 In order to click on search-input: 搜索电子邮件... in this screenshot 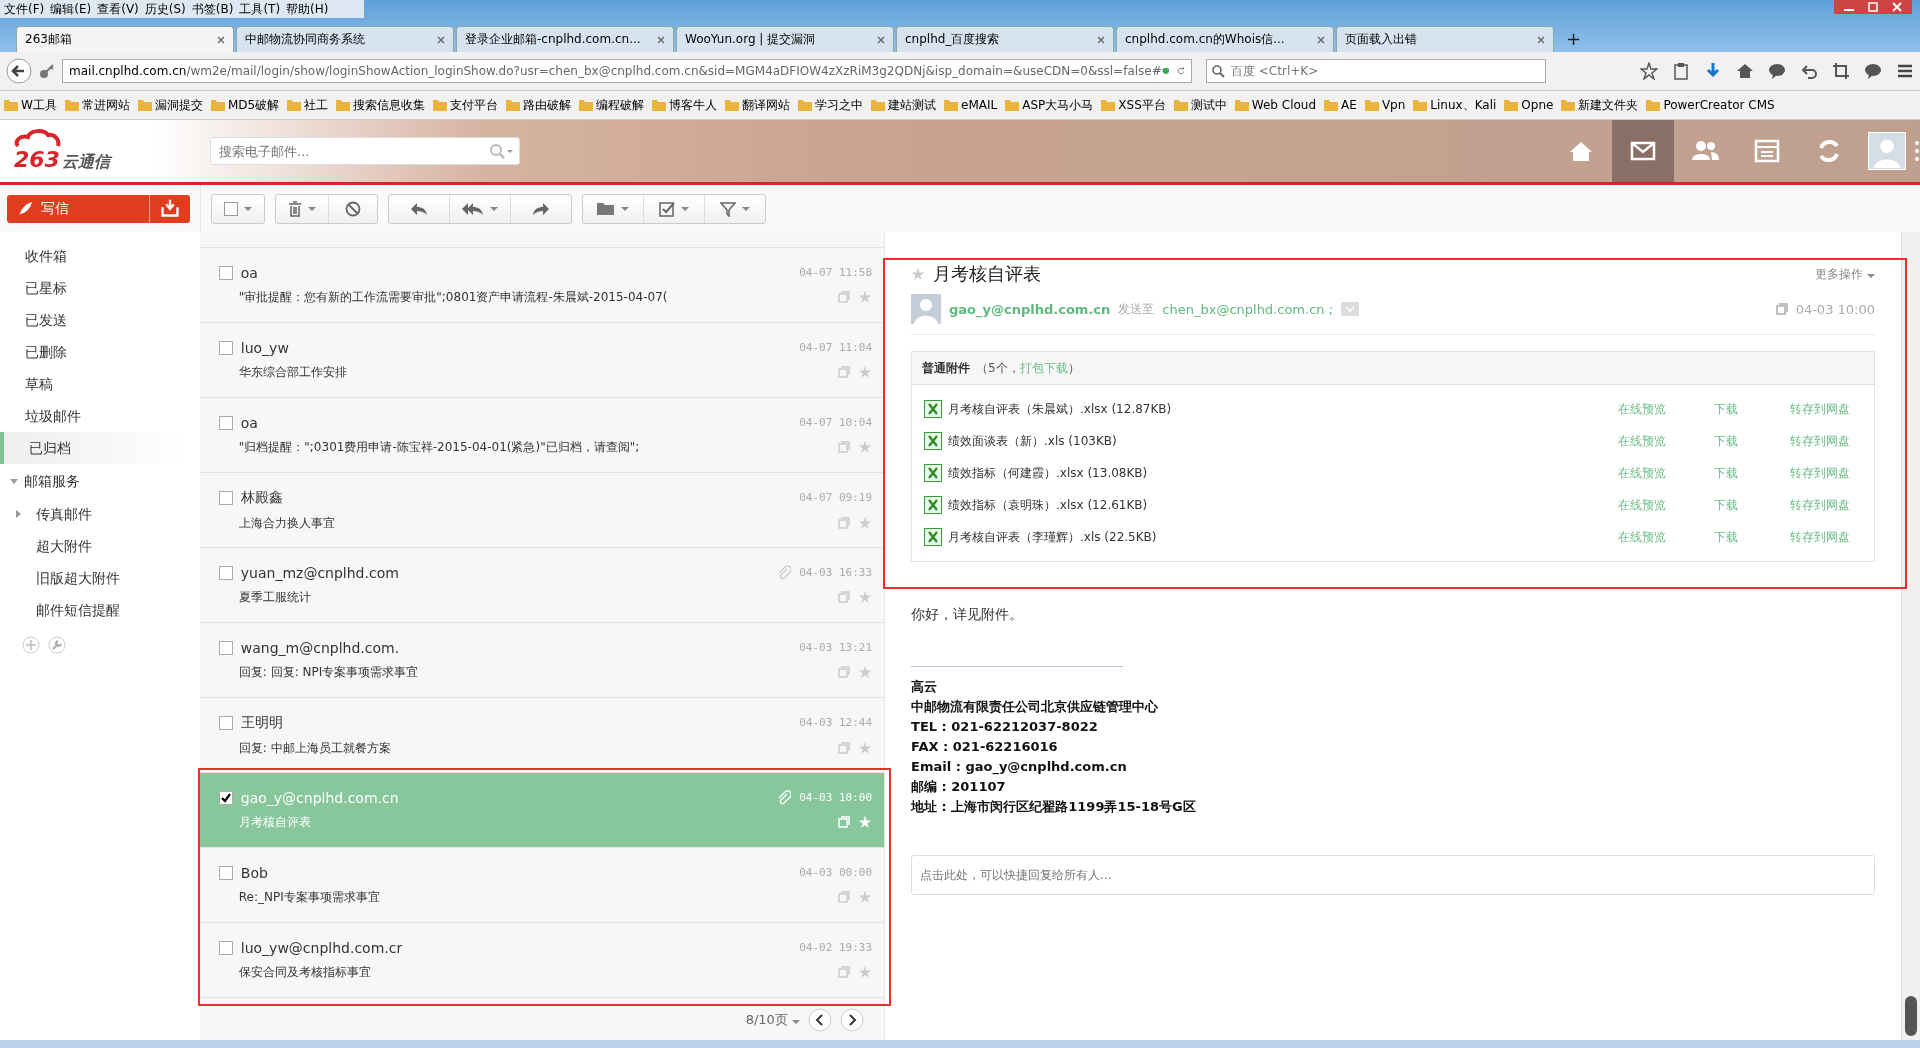, I will do `click(353, 151)`.